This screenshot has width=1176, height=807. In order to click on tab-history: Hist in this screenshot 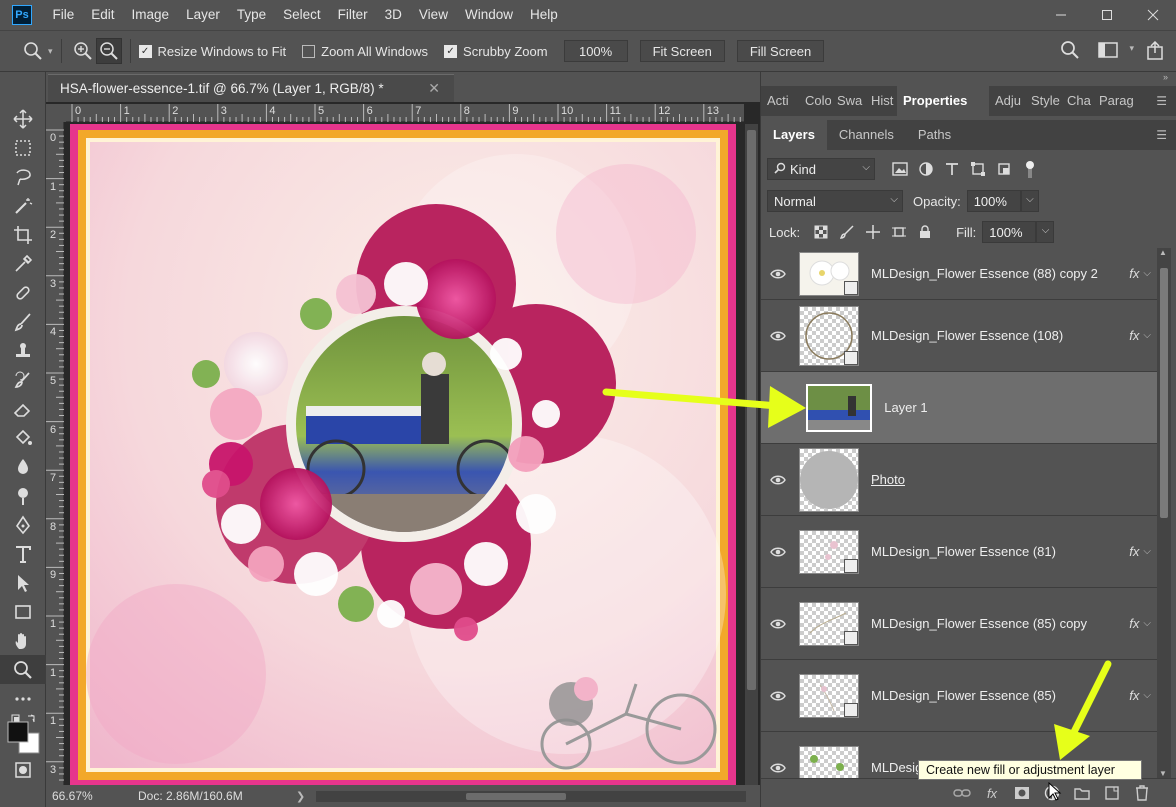, I will do `click(881, 101)`.